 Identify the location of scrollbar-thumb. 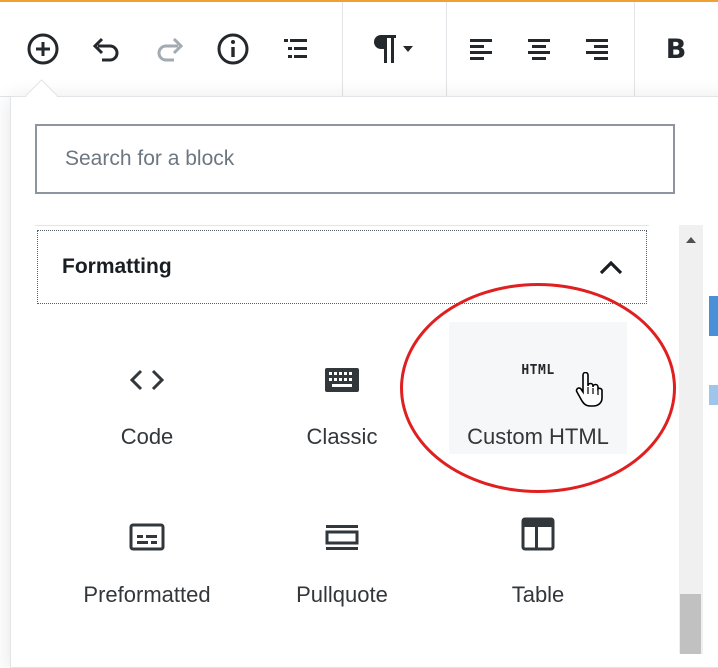
(690, 624).